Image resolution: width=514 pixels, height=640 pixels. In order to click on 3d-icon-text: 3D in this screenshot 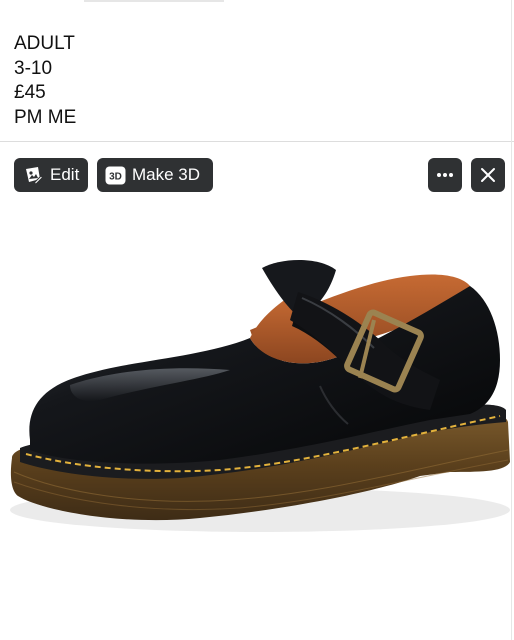, I will do `click(115, 176)`.